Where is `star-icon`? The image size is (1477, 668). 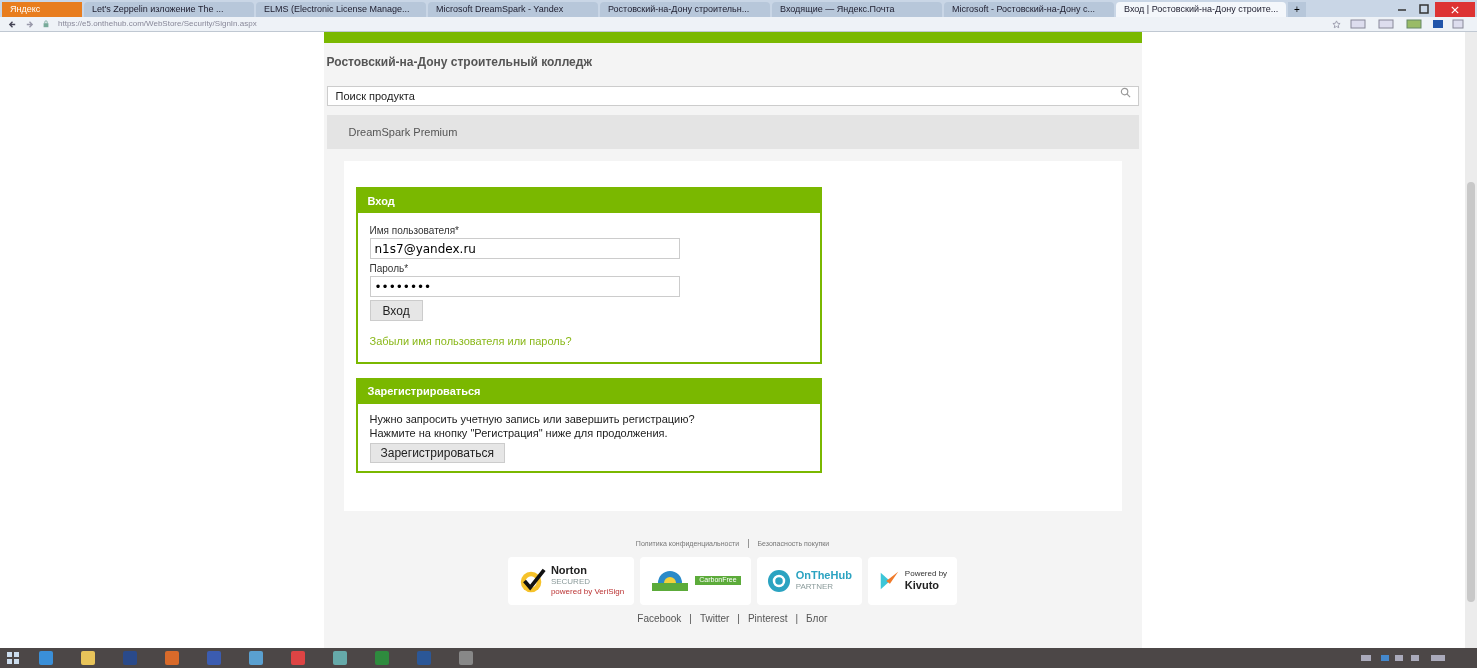 star-icon is located at coordinates (1336, 24).